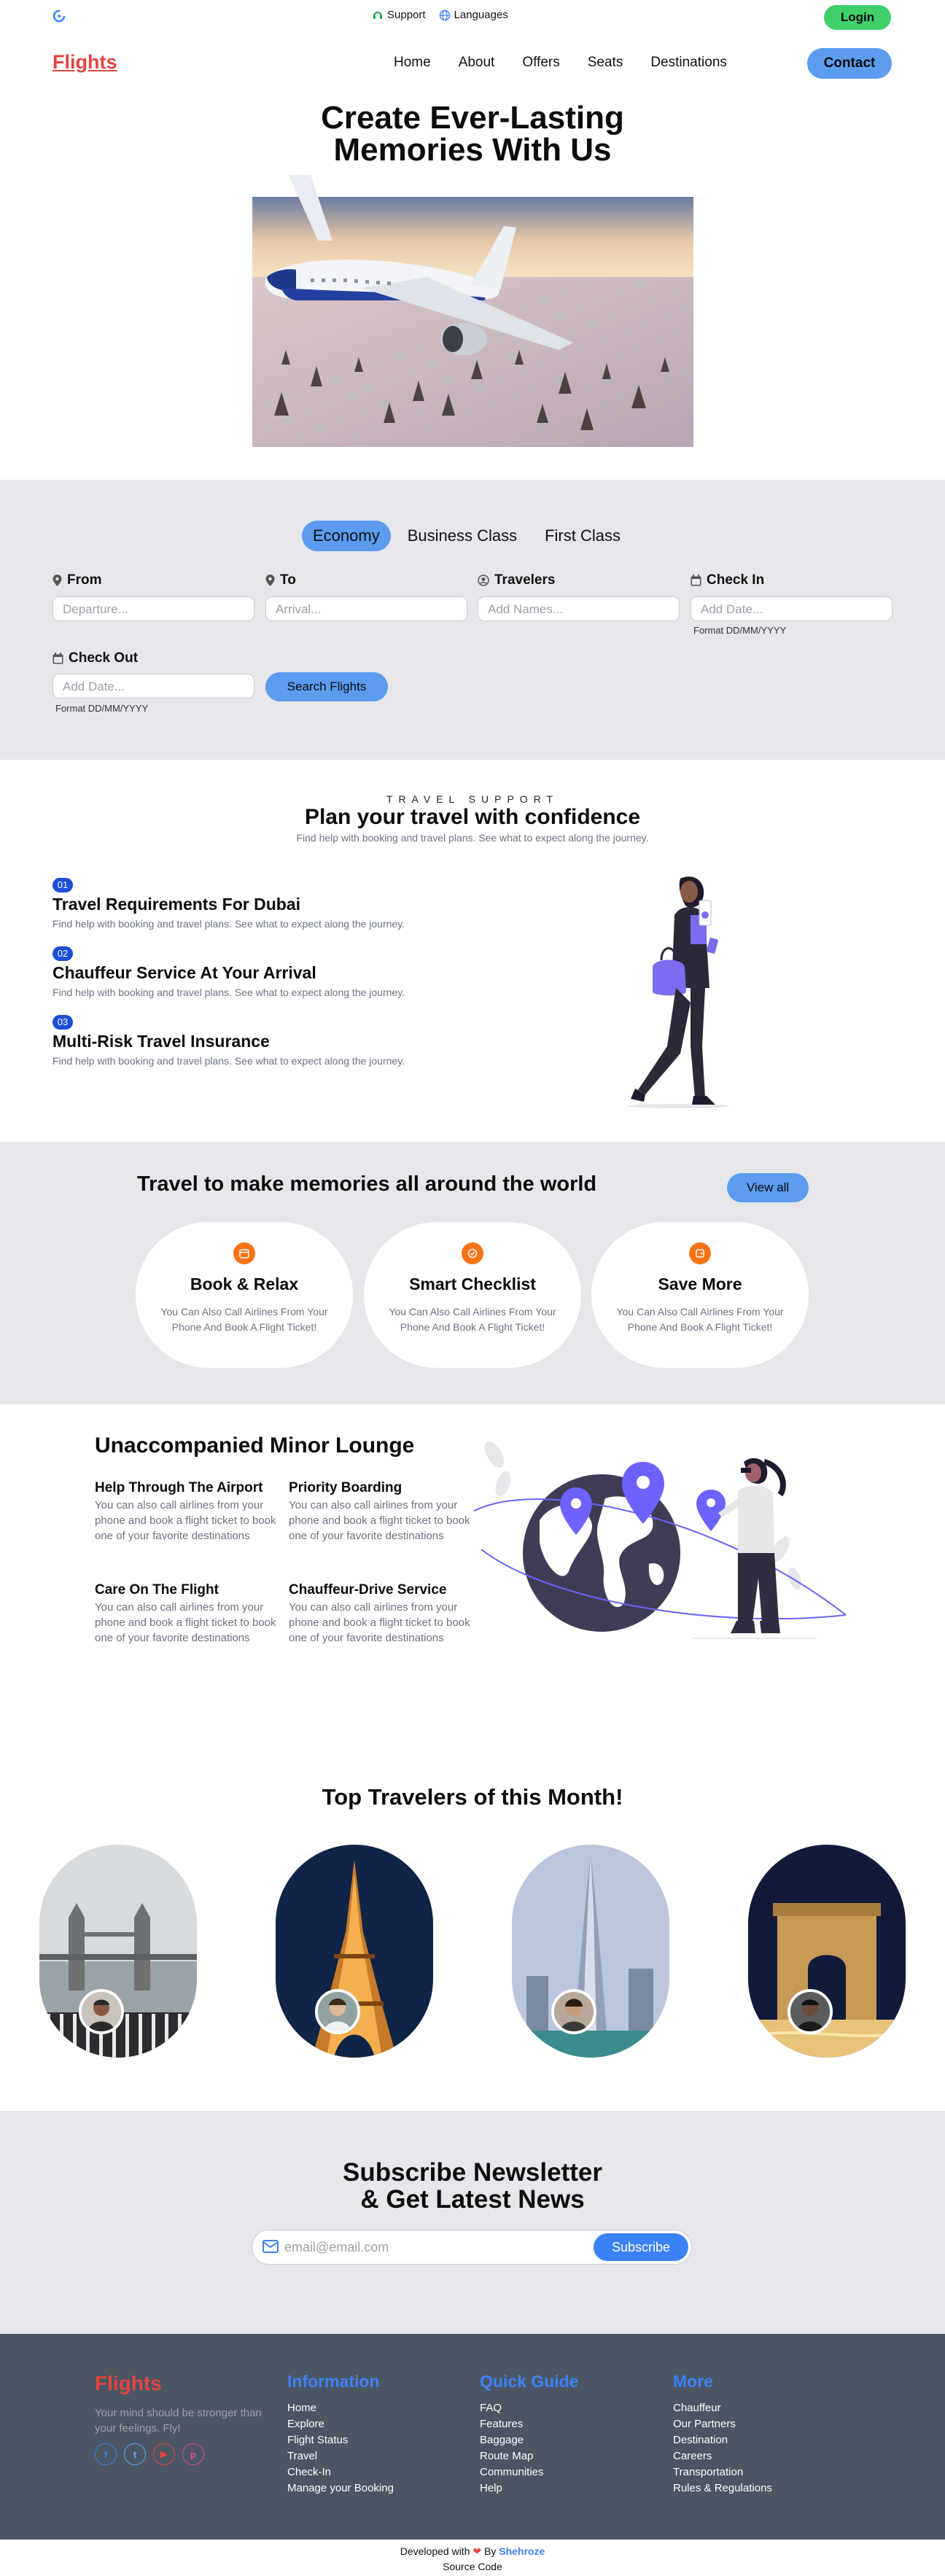  What do you see at coordinates (827, 1951) in the screenshot?
I see `traveler-card-arc` at bounding box center [827, 1951].